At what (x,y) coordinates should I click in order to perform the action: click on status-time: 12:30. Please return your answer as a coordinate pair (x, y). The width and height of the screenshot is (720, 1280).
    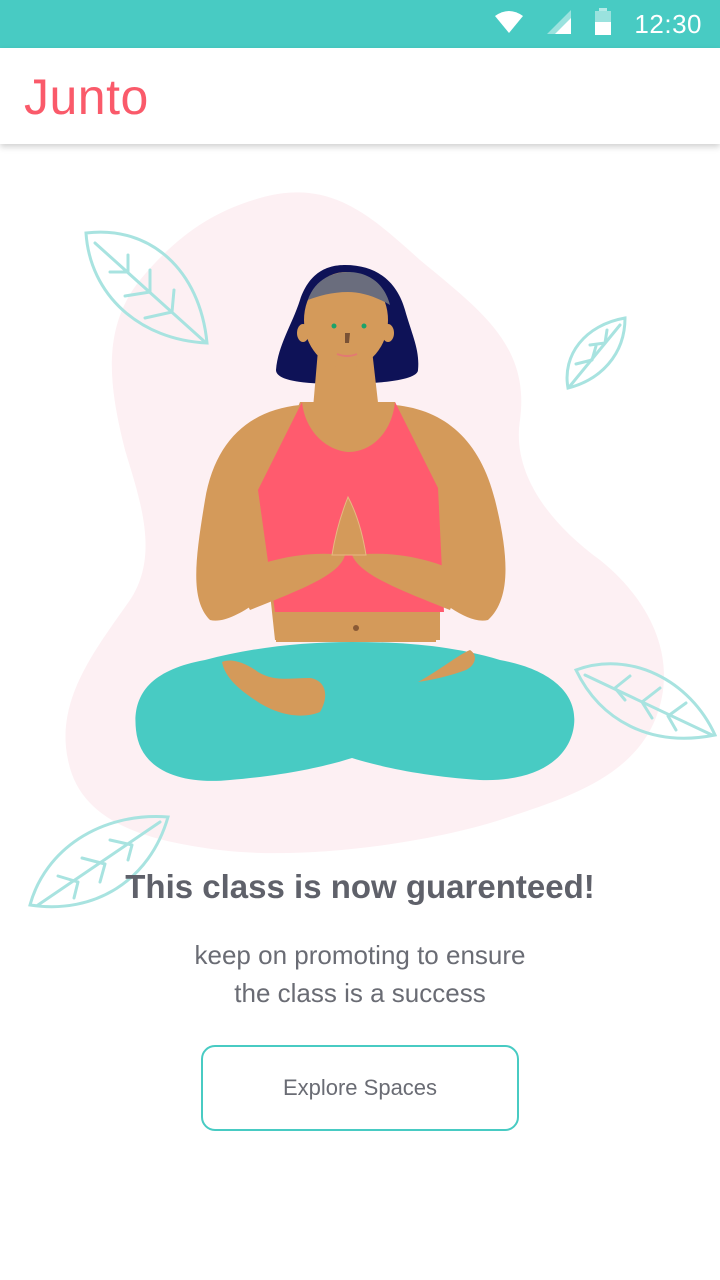
    Looking at the image, I should click on (668, 23).